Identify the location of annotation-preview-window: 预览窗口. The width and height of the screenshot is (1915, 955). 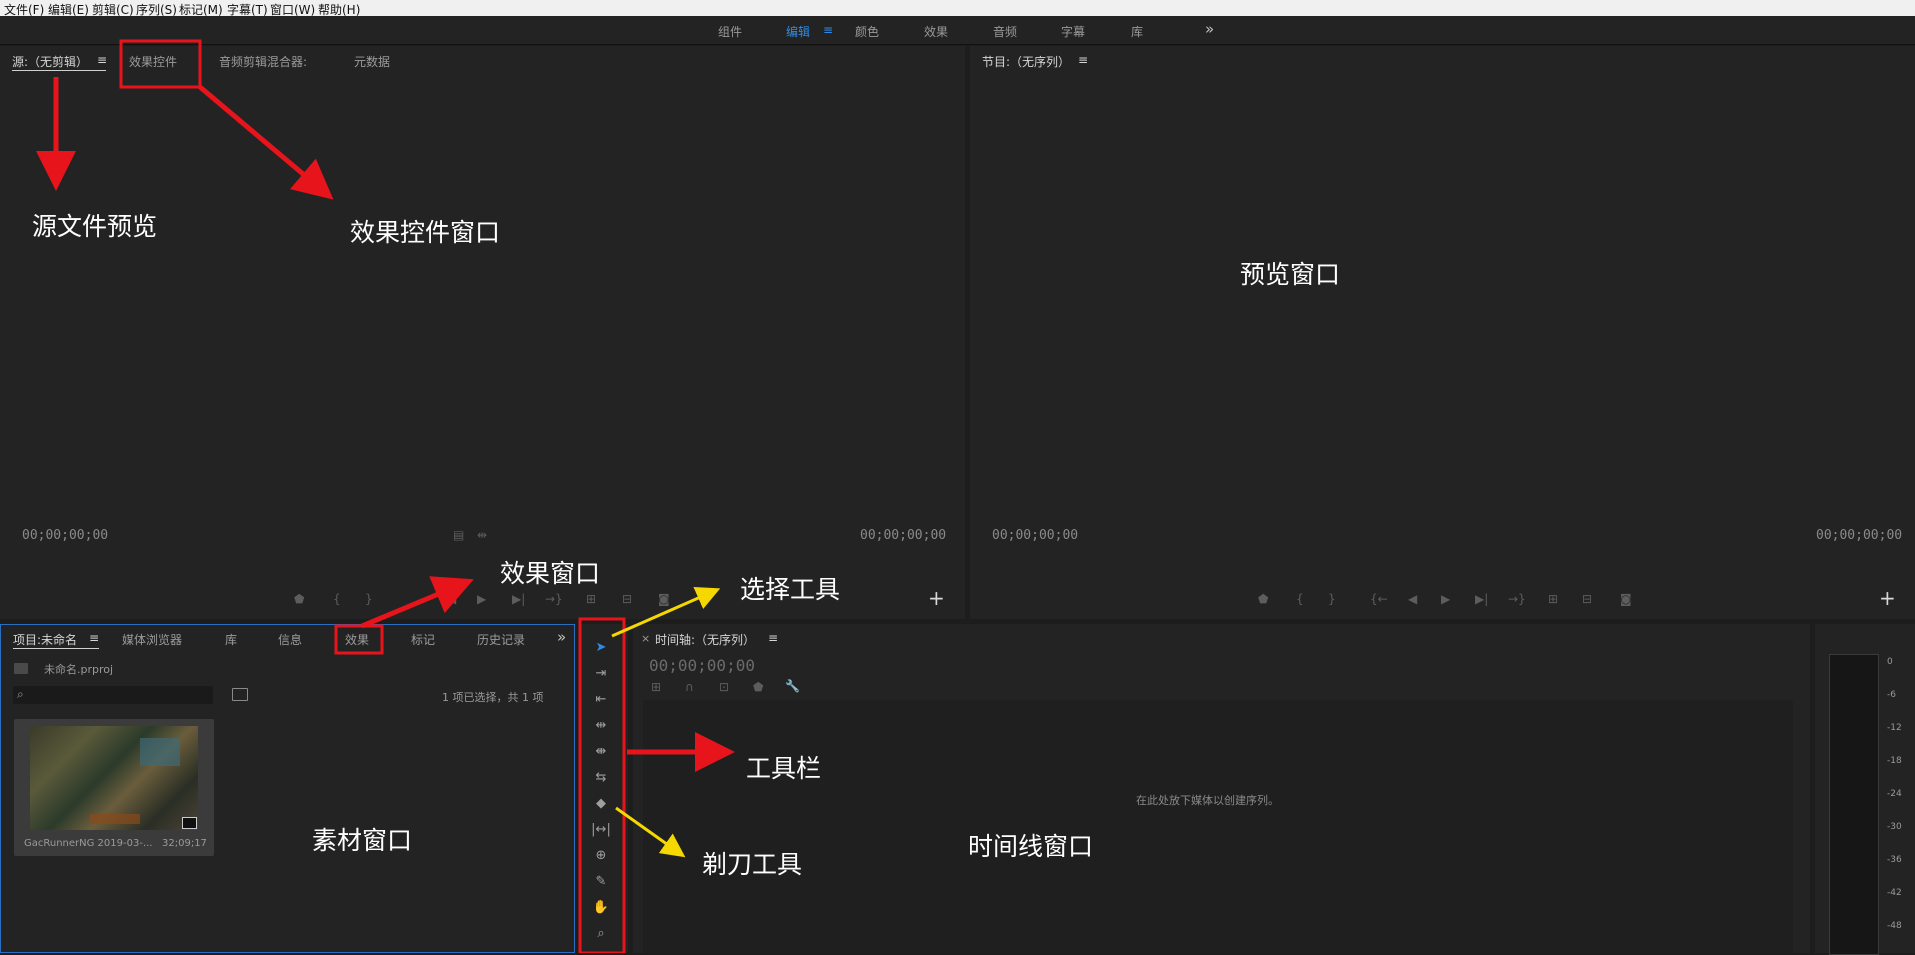
(1290, 274).